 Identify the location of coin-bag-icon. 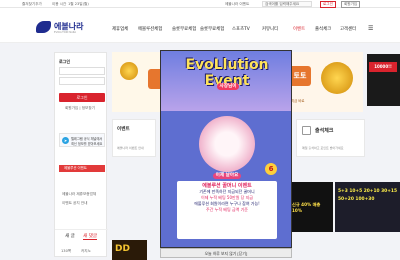
(337, 78).